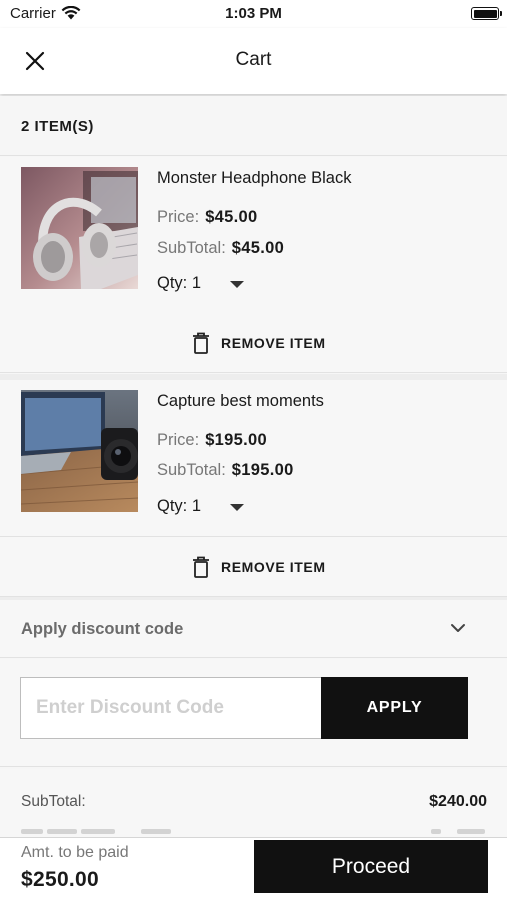 The width and height of the screenshot is (507, 900). What do you see at coordinates (486, 13) in the screenshot?
I see `battery-icon` at bounding box center [486, 13].